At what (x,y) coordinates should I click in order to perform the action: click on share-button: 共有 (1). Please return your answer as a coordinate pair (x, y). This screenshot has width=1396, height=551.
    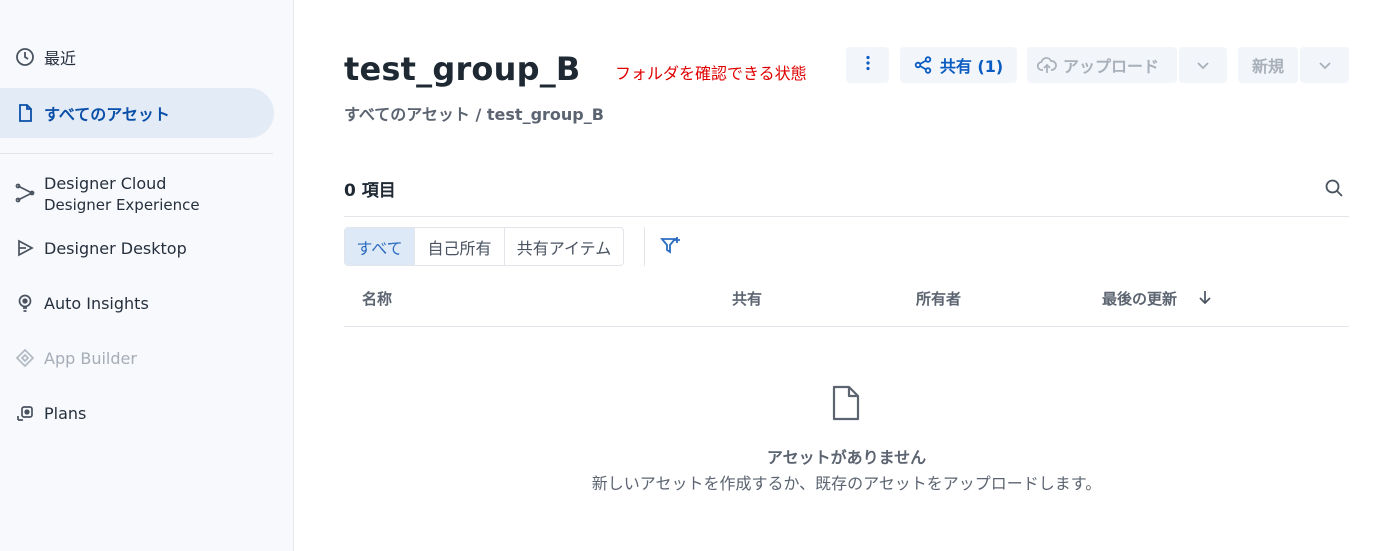
    Looking at the image, I should click on (958, 65).